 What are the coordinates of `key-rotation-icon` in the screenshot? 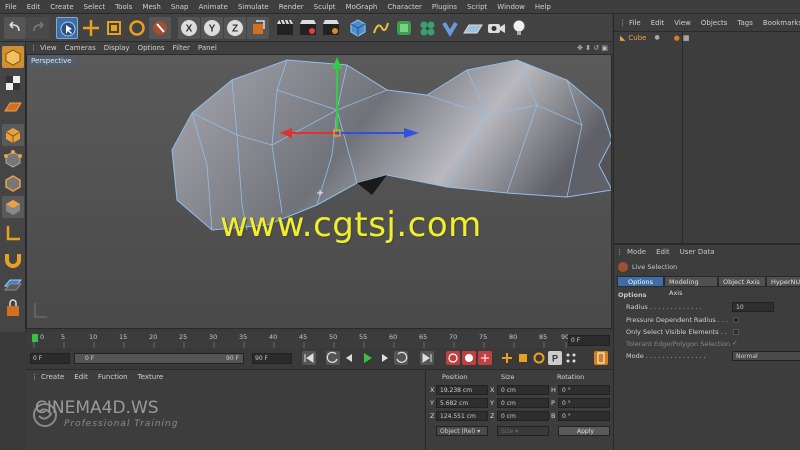 It's located at (539, 358).